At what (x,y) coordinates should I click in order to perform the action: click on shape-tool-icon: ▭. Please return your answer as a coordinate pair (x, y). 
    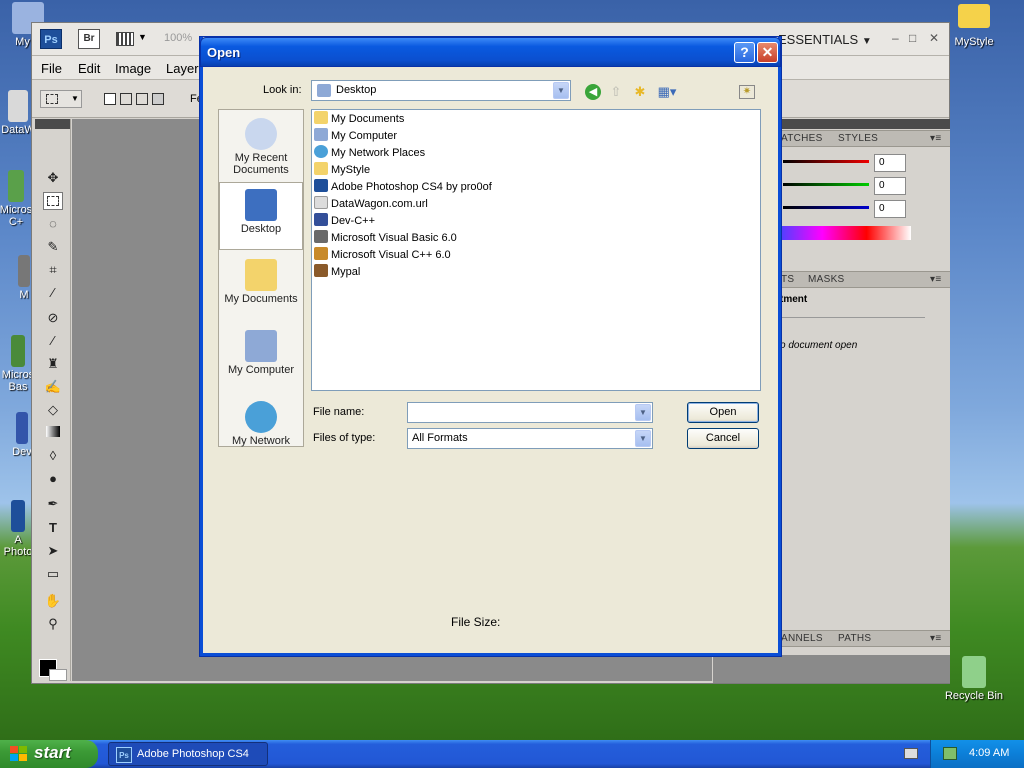
    Looking at the image, I should click on (53, 574).